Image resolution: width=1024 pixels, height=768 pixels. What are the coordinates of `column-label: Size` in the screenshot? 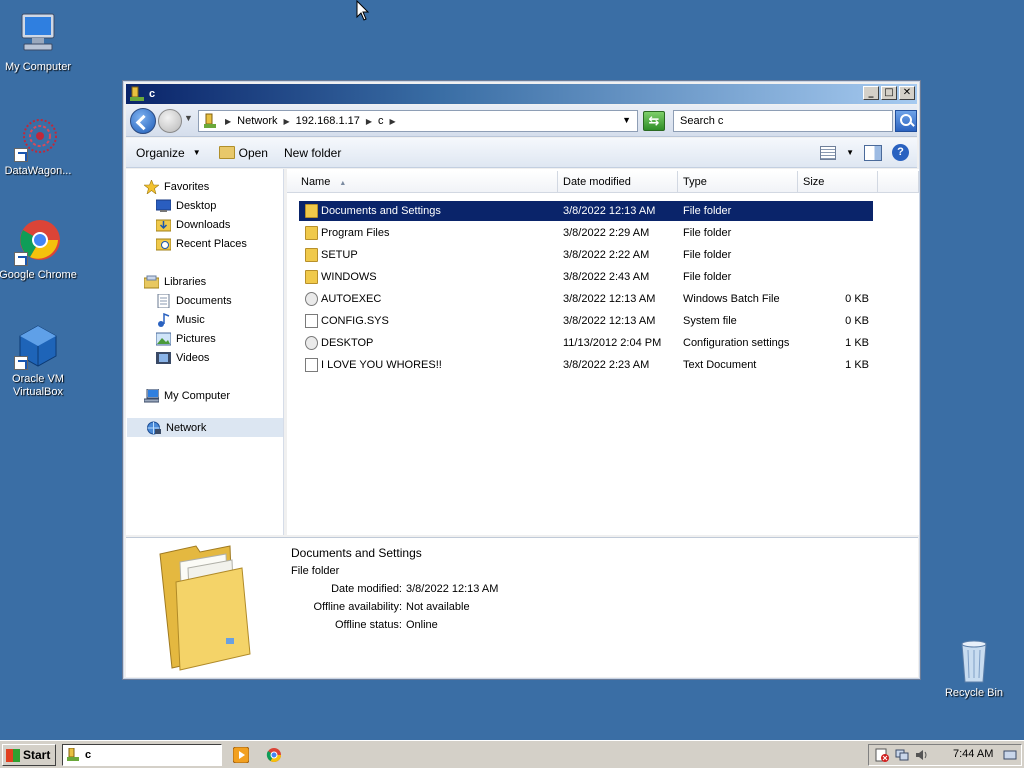 It's located at (814, 182).